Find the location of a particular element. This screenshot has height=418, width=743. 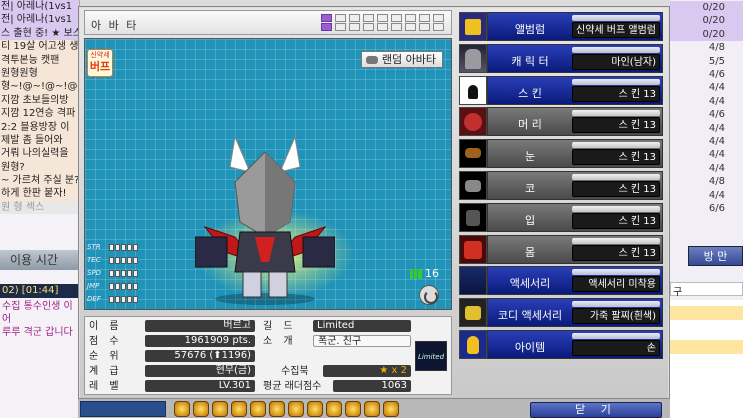

close-button: 닫 기 is located at coordinates (596, 410).